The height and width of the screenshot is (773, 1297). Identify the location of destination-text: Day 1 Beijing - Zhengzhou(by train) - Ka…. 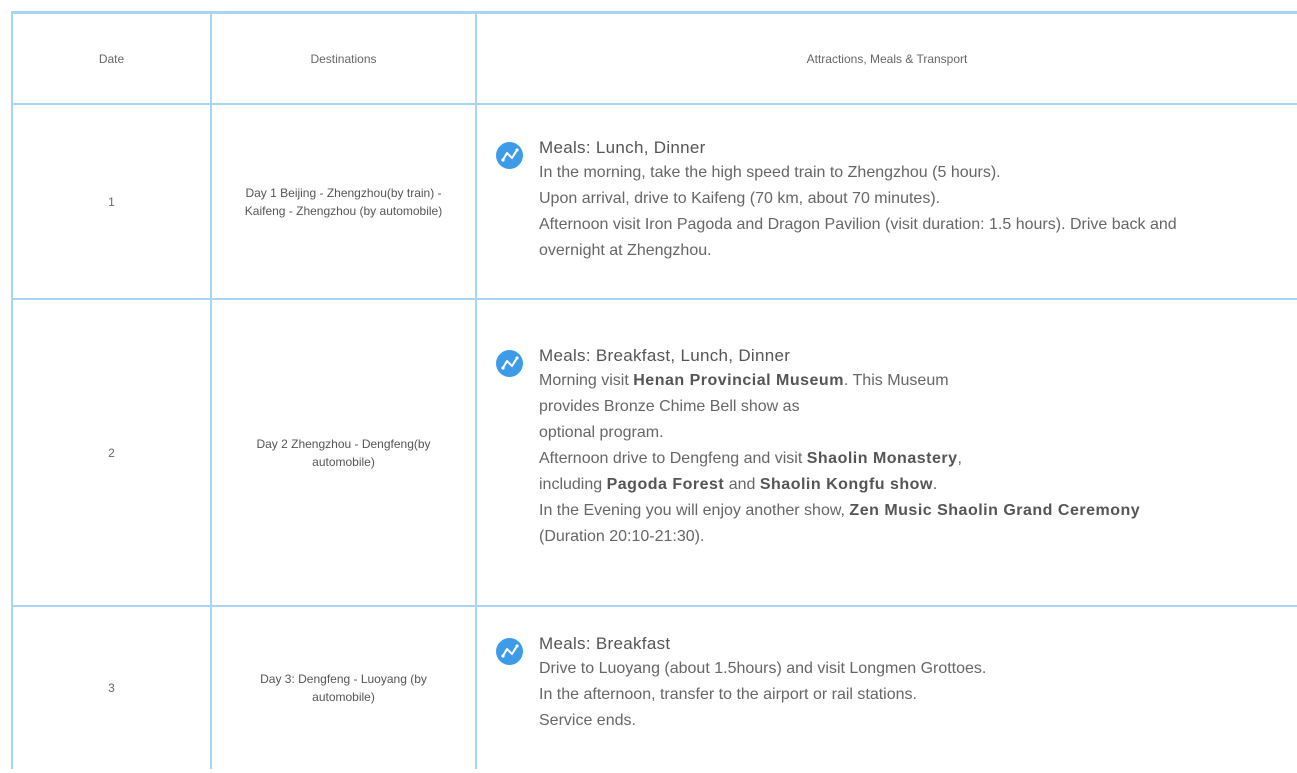
(343, 201).